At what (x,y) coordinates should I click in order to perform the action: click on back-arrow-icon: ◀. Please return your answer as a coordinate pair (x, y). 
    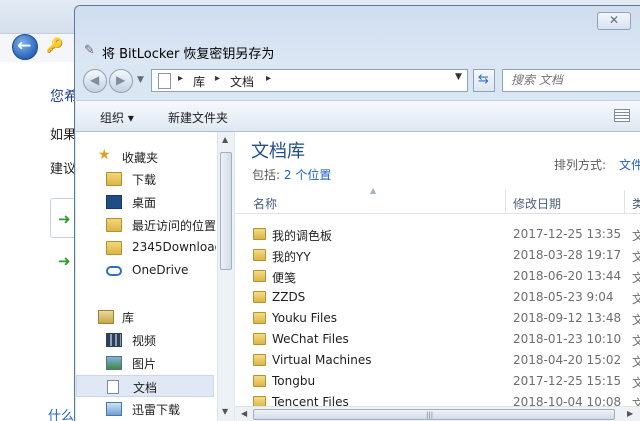
    Looking at the image, I should click on (95, 80).